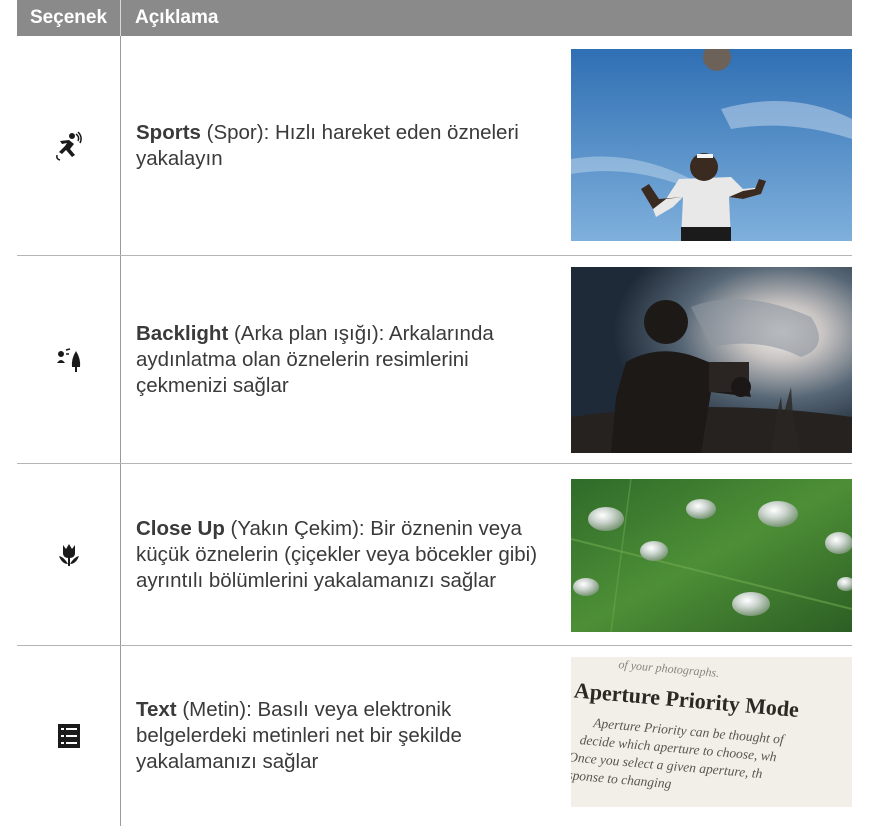  I want to click on row-title: Backlight, so click(182, 333).